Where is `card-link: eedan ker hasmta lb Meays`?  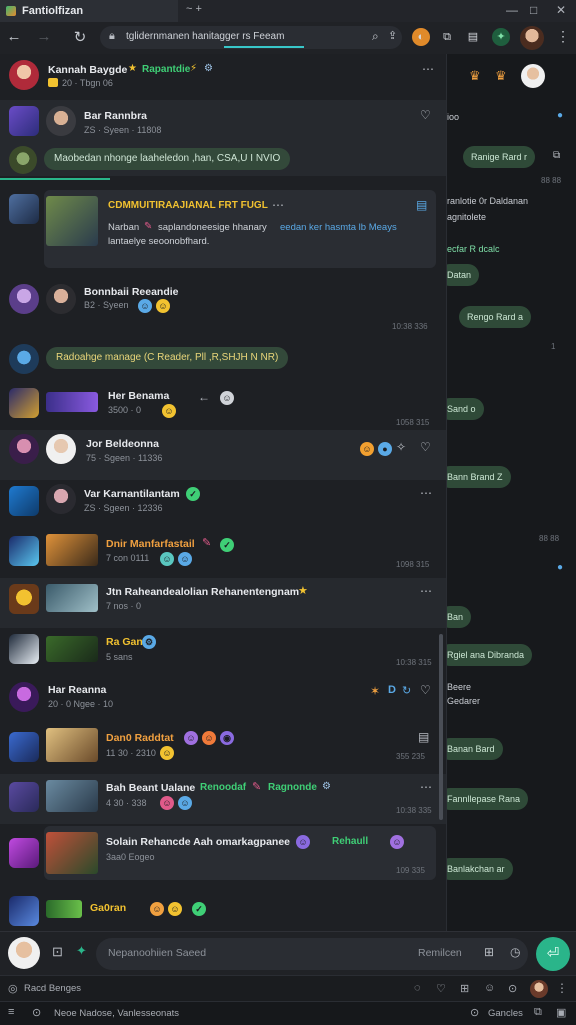
card-link: eedan ker hasmta lb Meays is located at coordinates (338, 227).